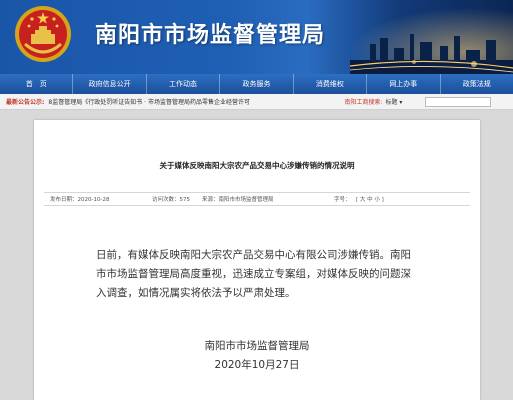 The image size is (513, 400). I want to click on nav-item-policies: 政策法规, so click(477, 84).